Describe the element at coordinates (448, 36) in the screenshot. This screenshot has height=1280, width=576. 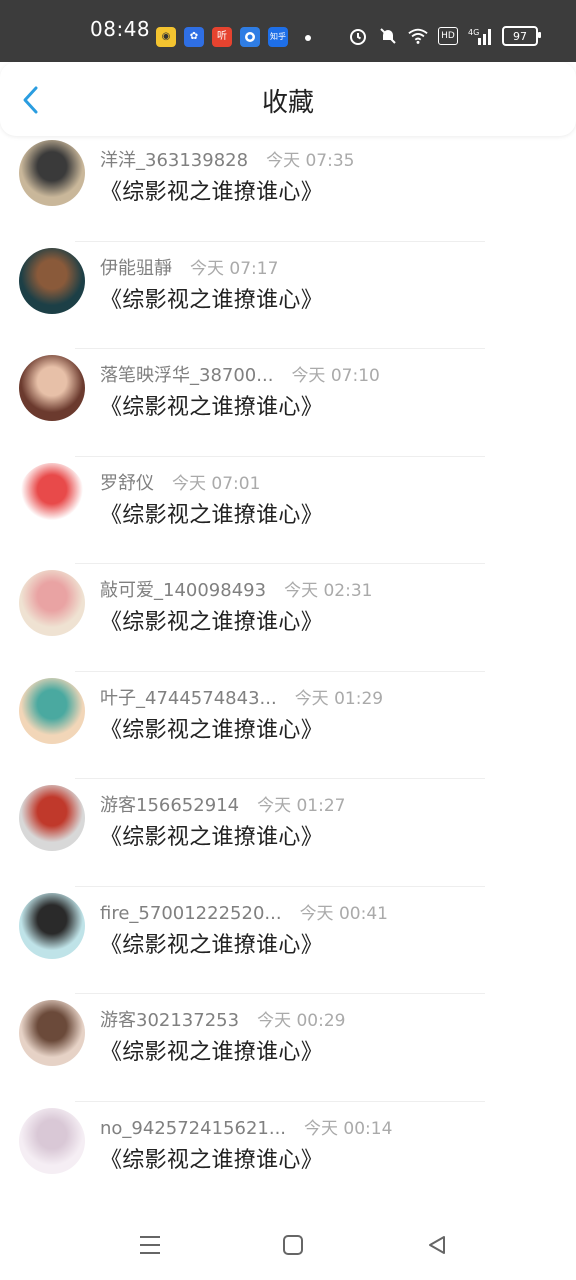
I see `hd-icon: HD` at that location.